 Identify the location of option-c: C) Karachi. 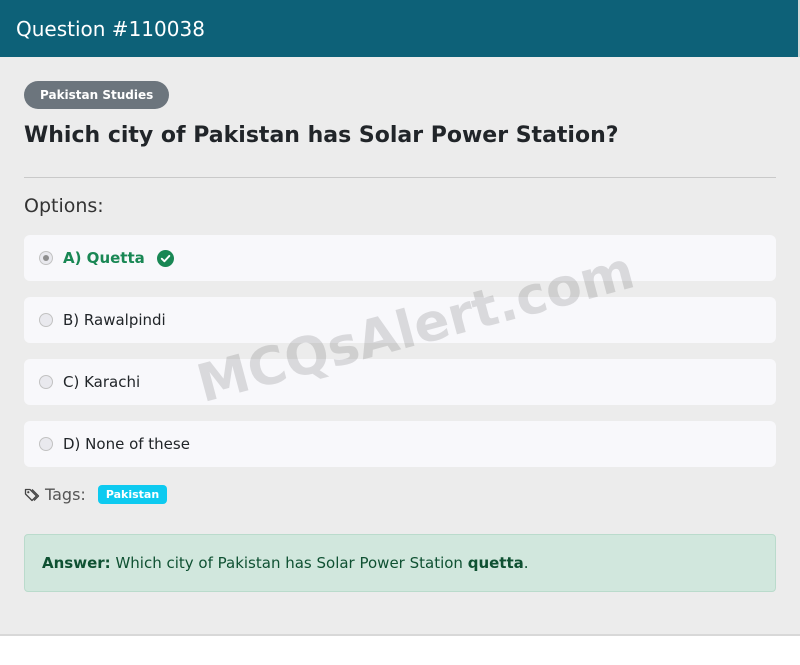
(400, 382).